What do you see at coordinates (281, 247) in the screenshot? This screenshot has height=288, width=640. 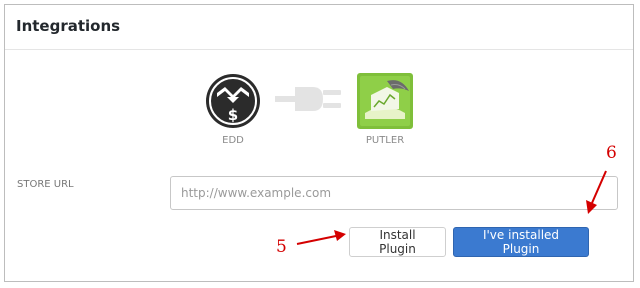 I see `annotation-step-5: 5` at bounding box center [281, 247].